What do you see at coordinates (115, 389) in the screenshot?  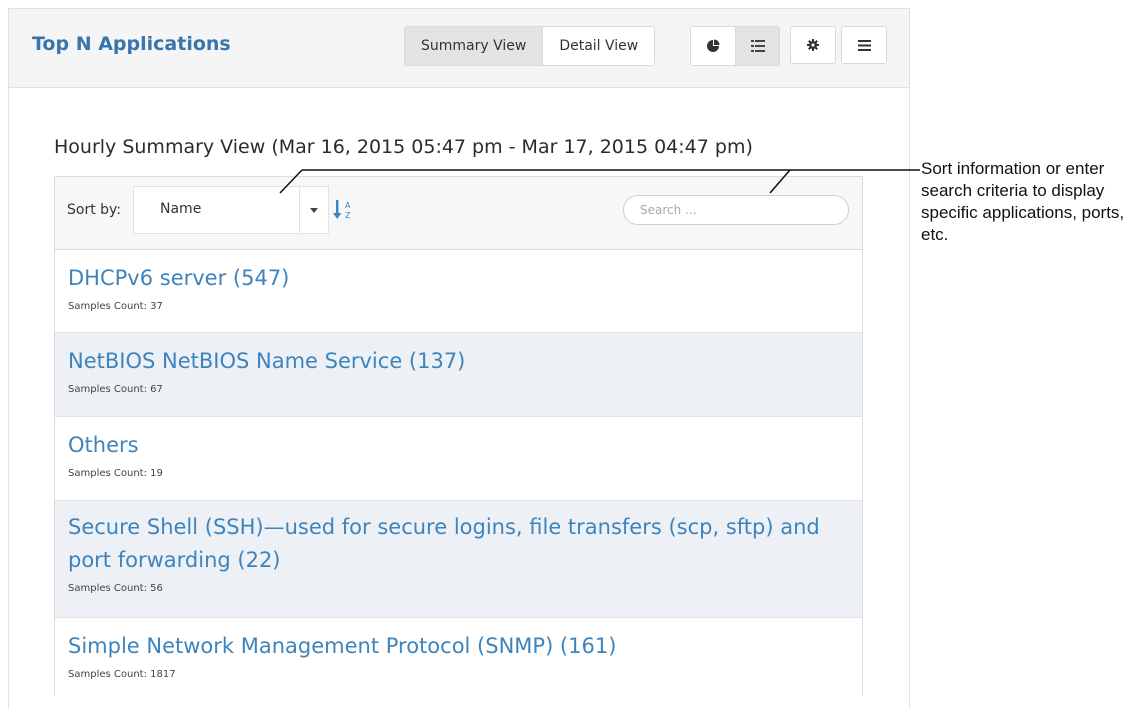 I see `samples-count: Samples Count: 67` at bounding box center [115, 389].